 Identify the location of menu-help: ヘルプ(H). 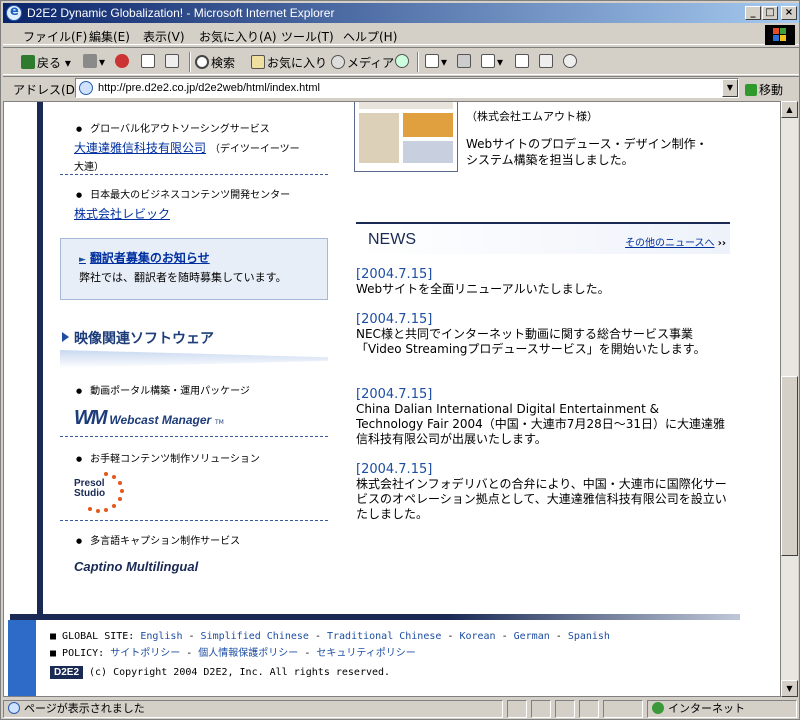
(370, 36).